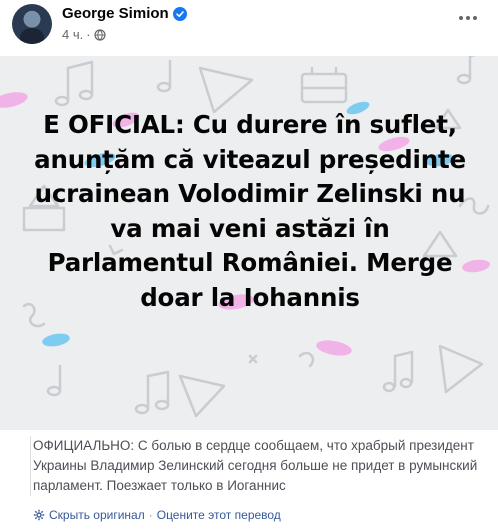 The width and height of the screenshot is (498, 531). I want to click on post-timestamp: 4 ч., so click(72, 34).